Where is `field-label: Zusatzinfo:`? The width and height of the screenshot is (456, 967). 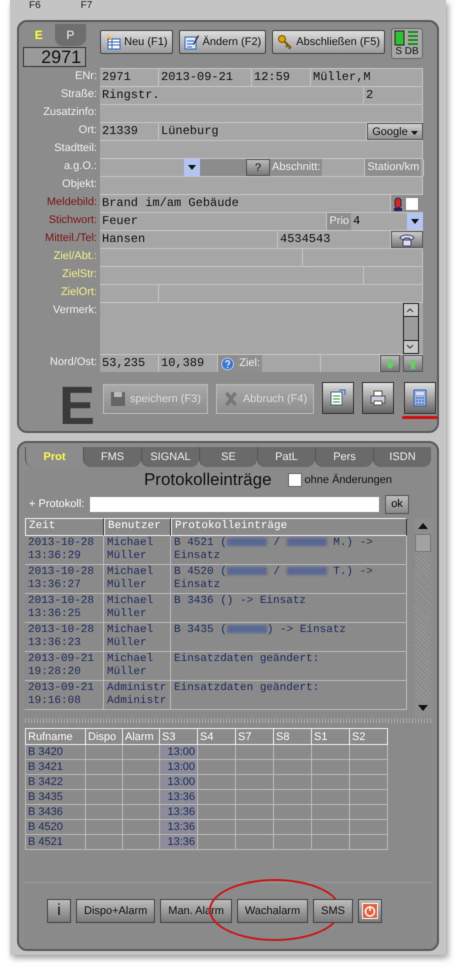
field-label: Zusatzinfo: is located at coordinates (70, 112).